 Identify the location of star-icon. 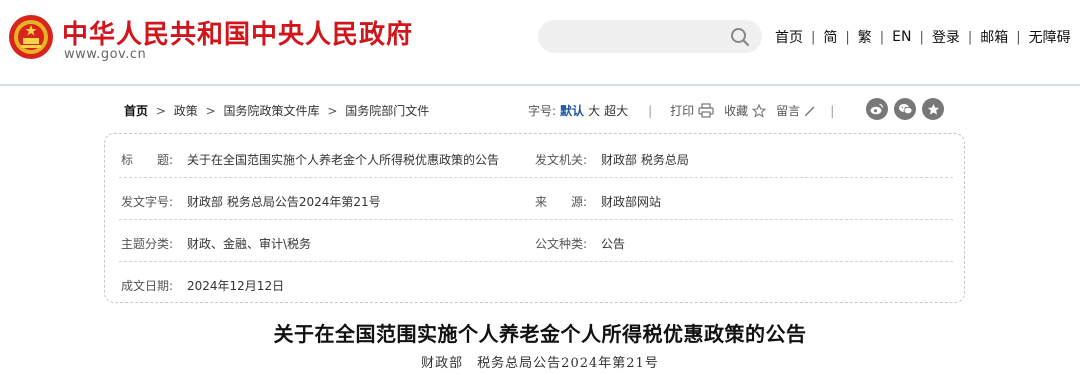
(933, 109).